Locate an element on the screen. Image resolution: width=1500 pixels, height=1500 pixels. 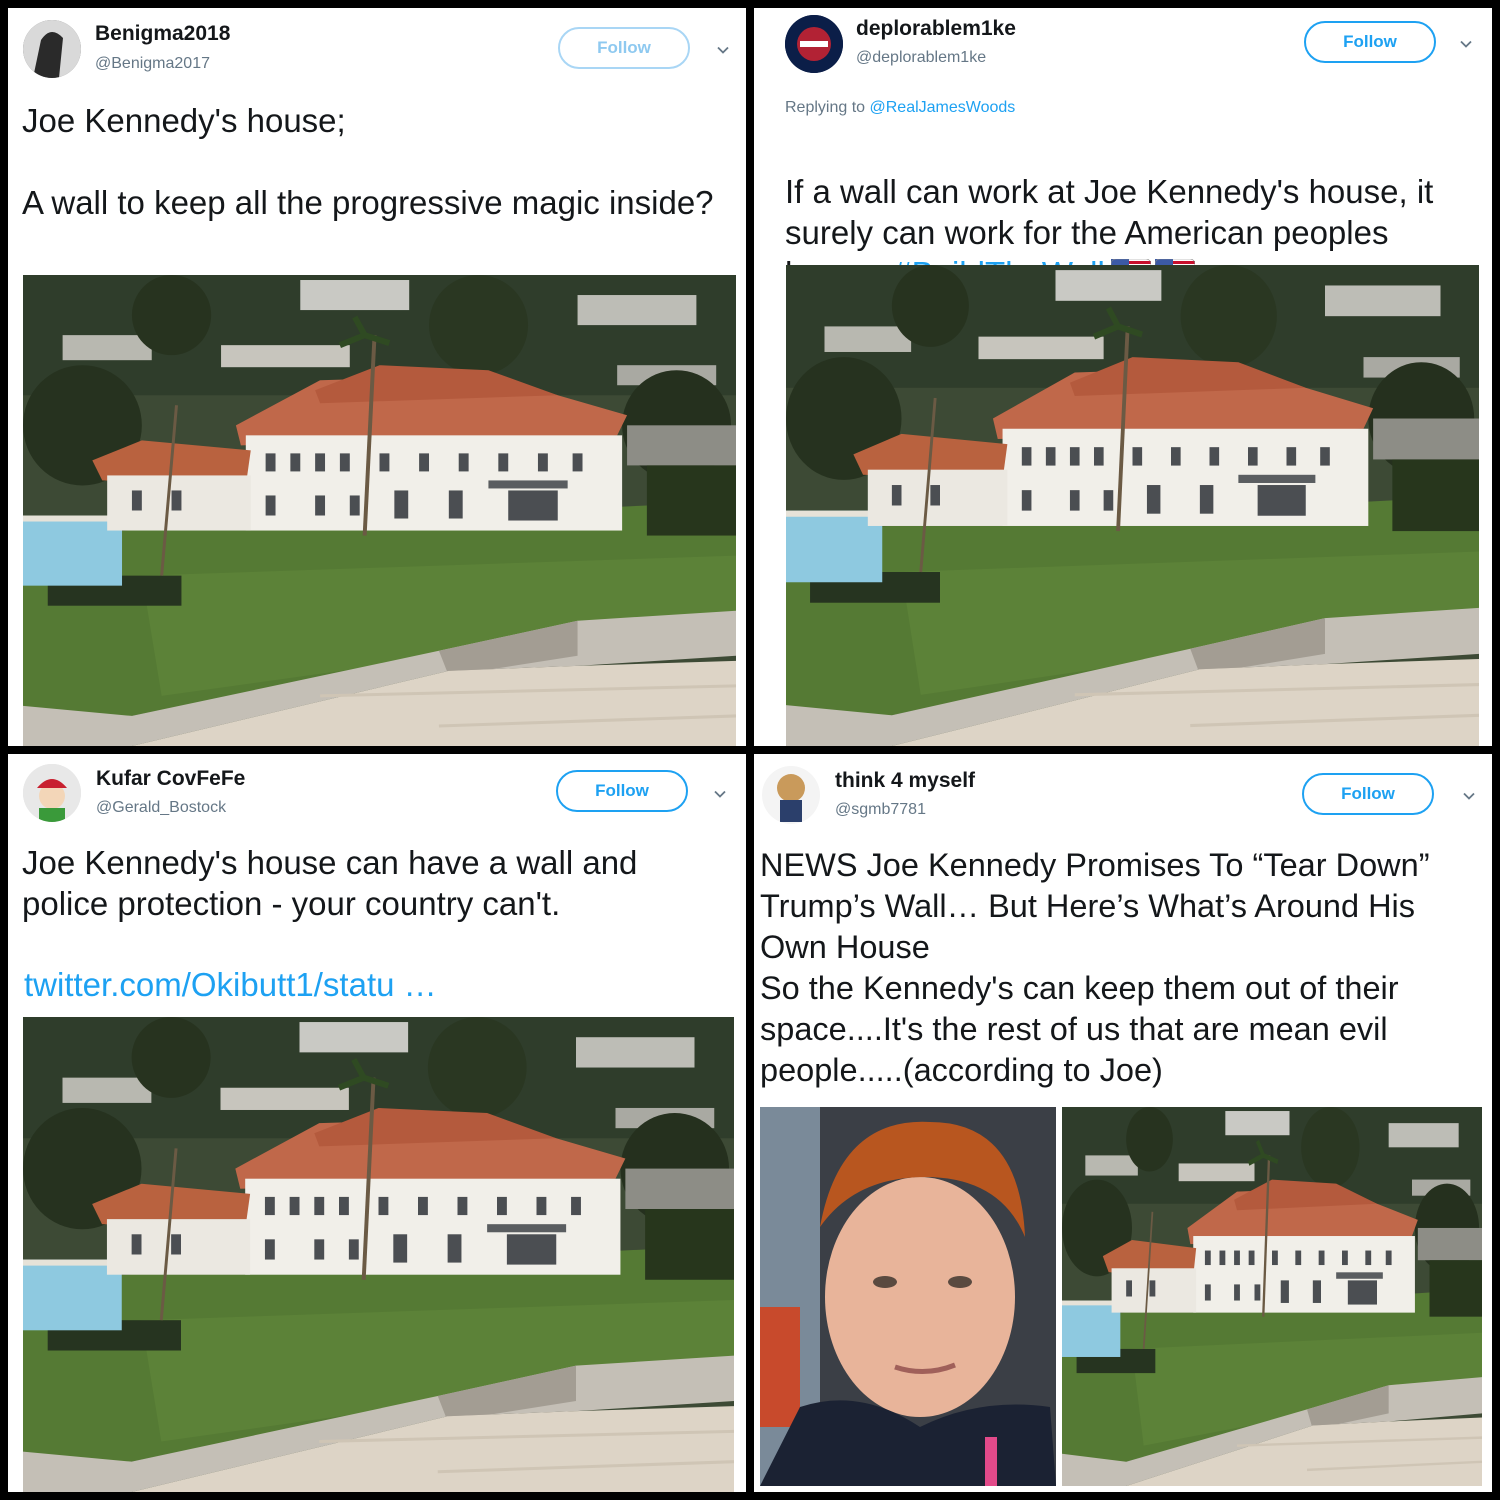
user-handle: @deplorablem1ke is located at coordinates (921, 58).